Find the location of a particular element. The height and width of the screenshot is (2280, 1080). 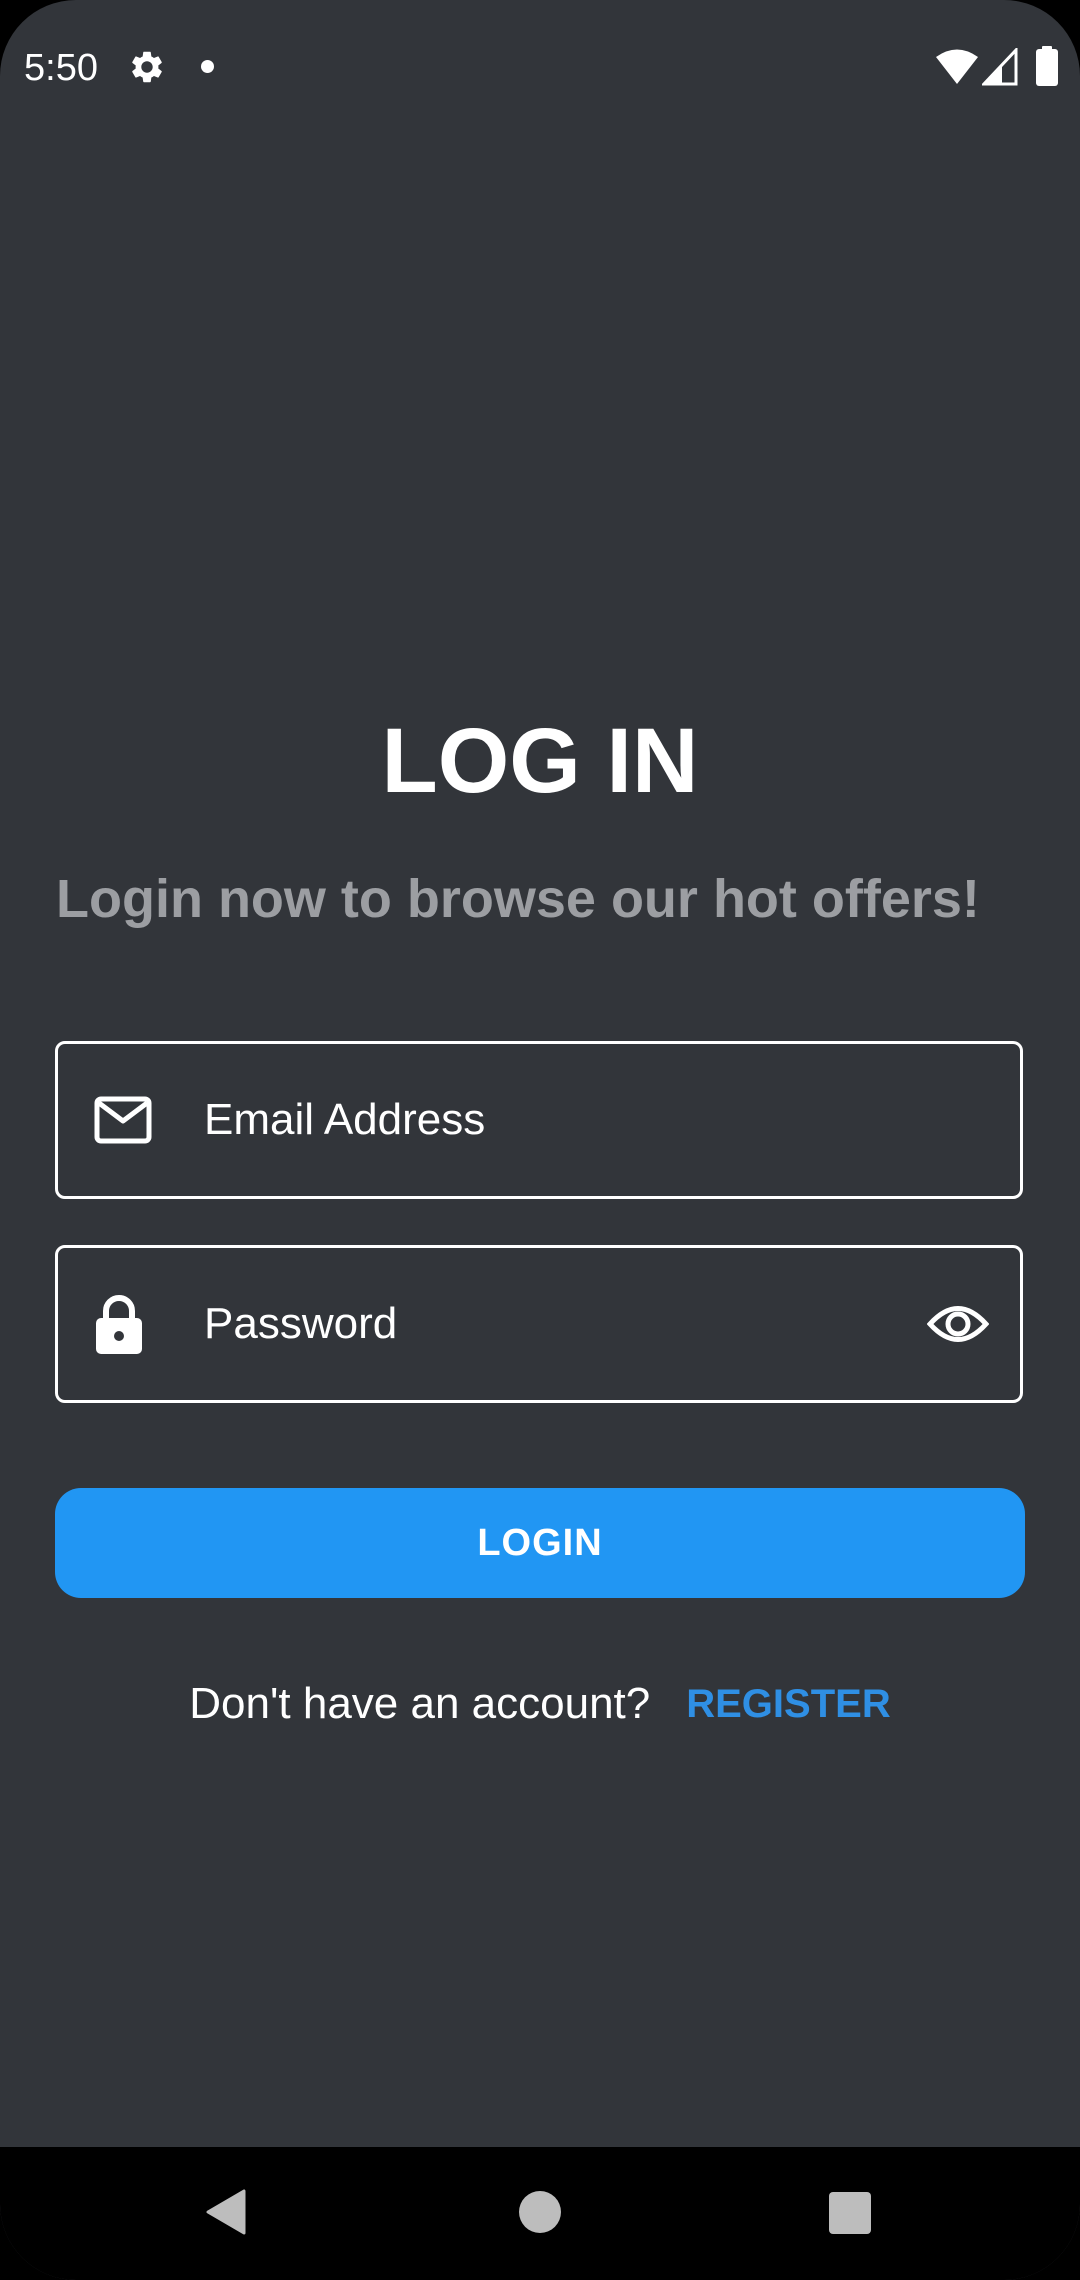

register-link: REGISTER is located at coordinates (788, 1704).